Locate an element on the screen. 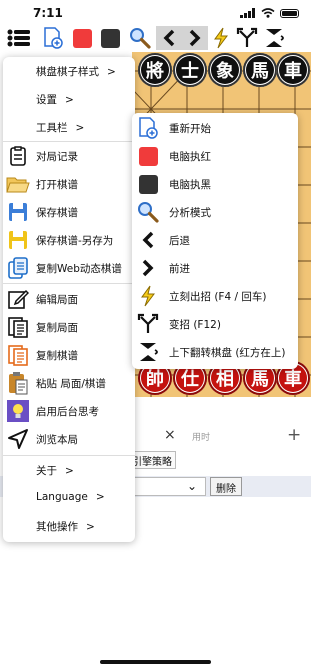 Image resolution: width=320 pixels, height=672 pixels. submenu-item-label: 变招 (F12) is located at coordinates (195, 325).